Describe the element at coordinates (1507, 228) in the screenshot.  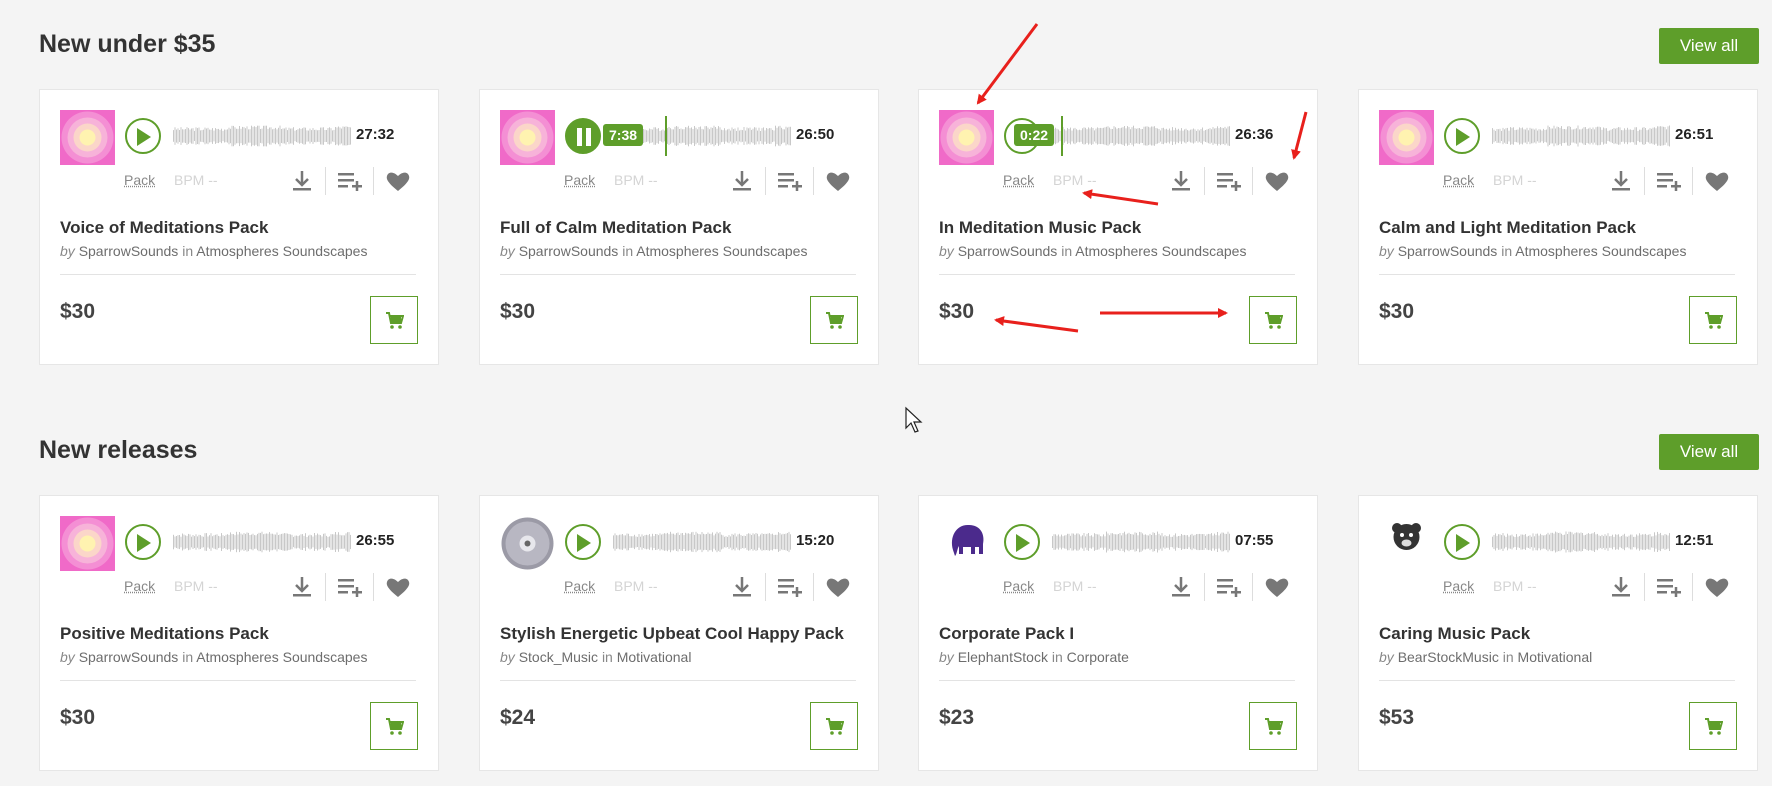
I see `product-title: Calm and Light Meditation Pack` at that location.